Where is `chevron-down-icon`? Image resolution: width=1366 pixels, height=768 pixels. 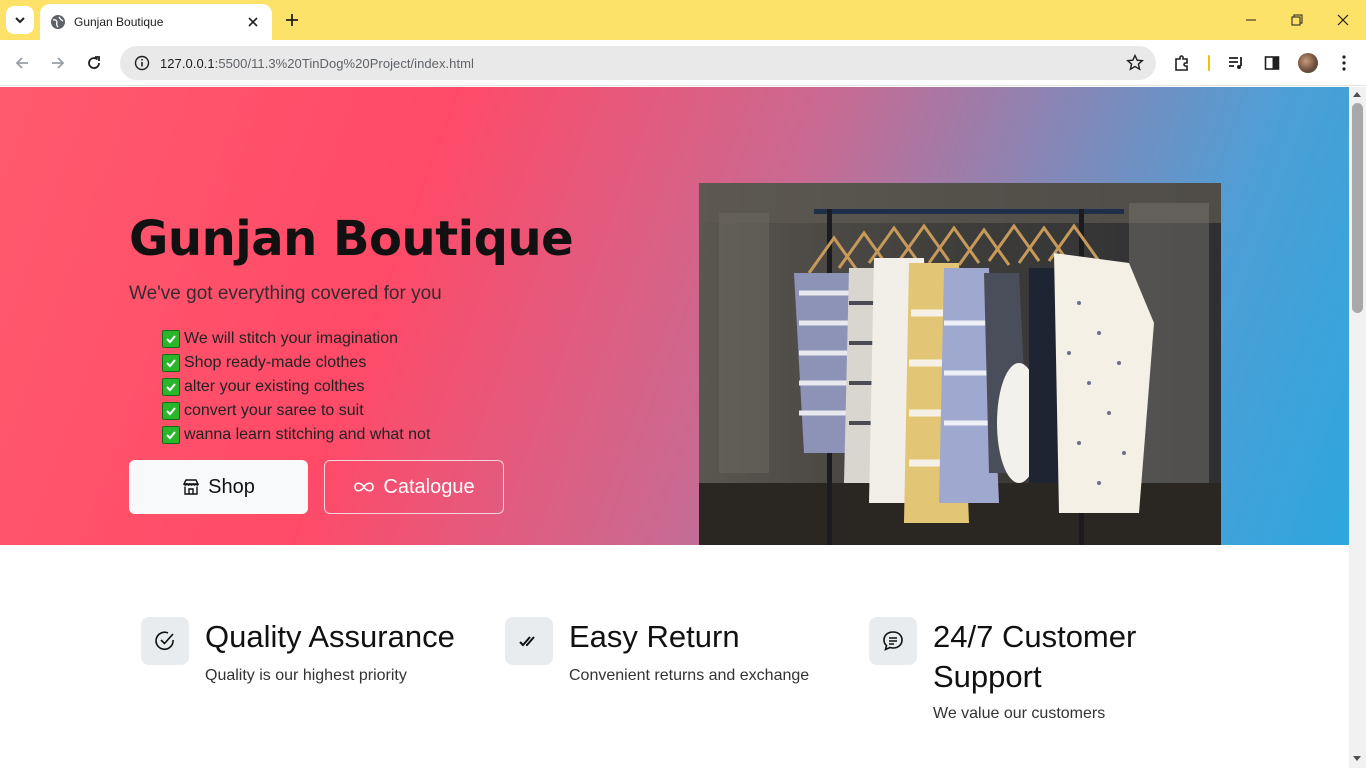
chevron-down-icon is located at coordinates (20, 20).